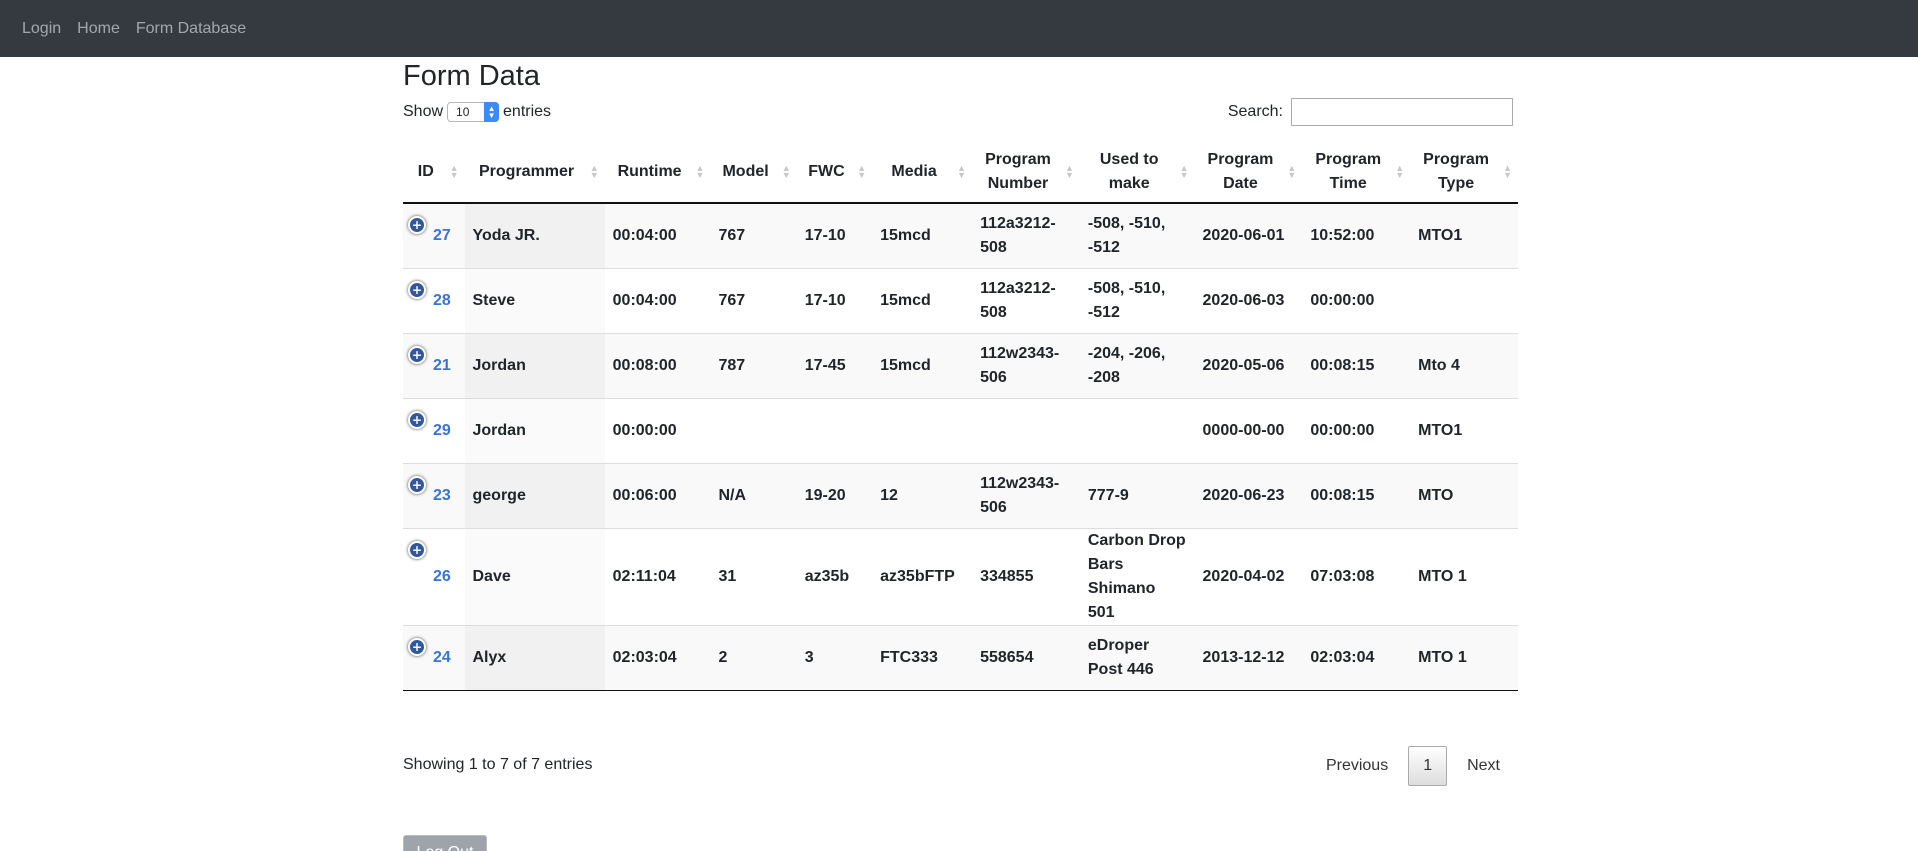 This screenshot has height=851, width=1918. I want to click on cell-fwc: 19-20, so click(834, 495).